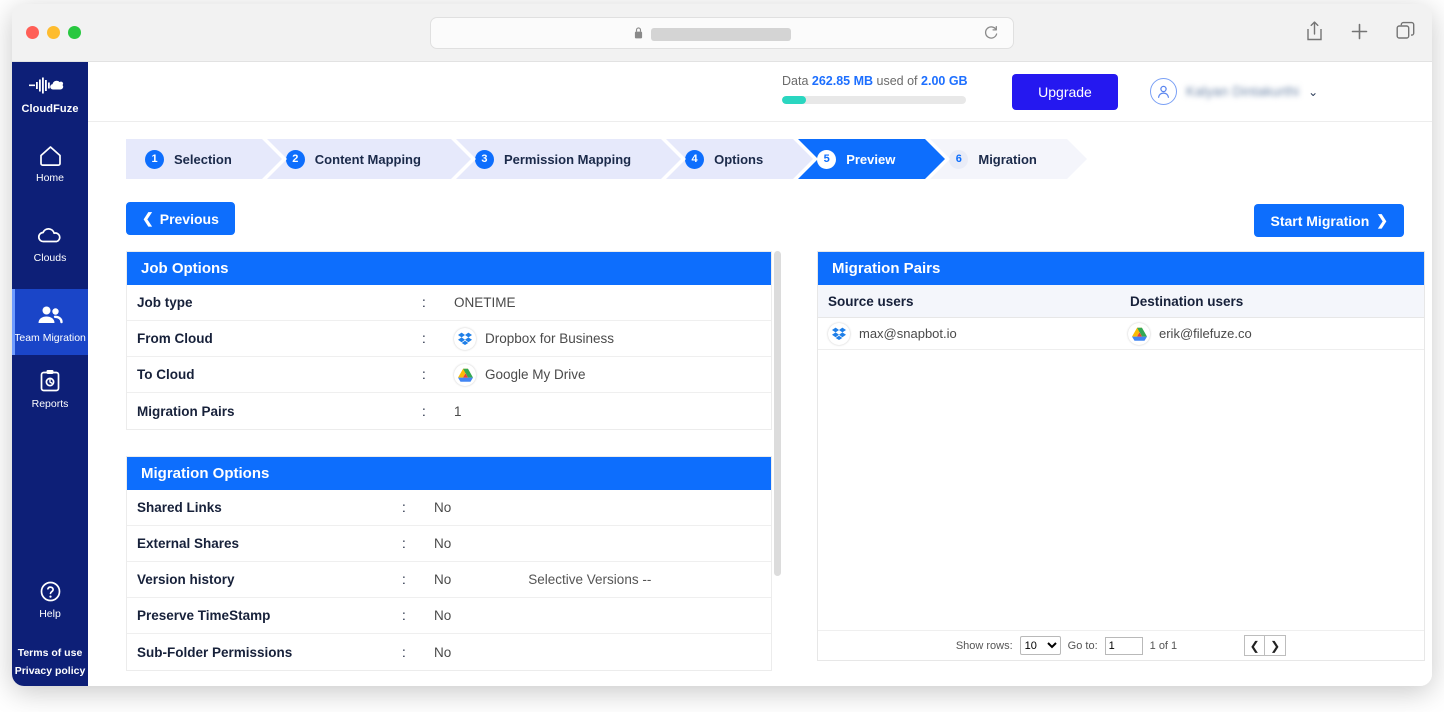 Image resolution: width=1444 pixels, height=712 pixels. I want to click on google-drive-icon, so click(1139, 333).